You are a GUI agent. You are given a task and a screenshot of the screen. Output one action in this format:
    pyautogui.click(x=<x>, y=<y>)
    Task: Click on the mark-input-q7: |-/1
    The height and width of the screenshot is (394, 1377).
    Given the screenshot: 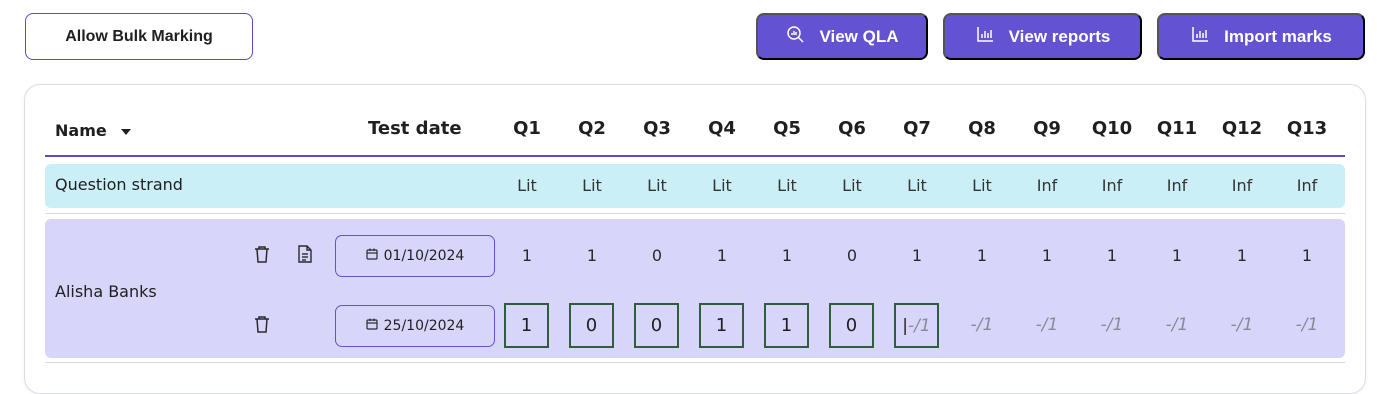 What is the action you would take?
    pyautogui.click(x=916, y=325)
    